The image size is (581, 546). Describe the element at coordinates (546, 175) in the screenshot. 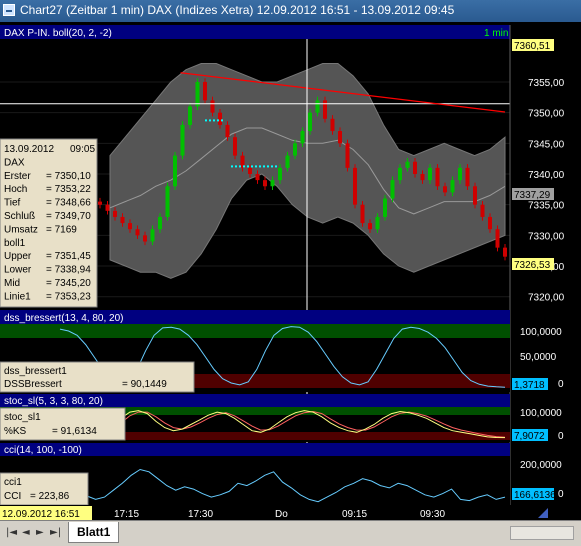

I see `price-tick-label: 7340,00` at that location.